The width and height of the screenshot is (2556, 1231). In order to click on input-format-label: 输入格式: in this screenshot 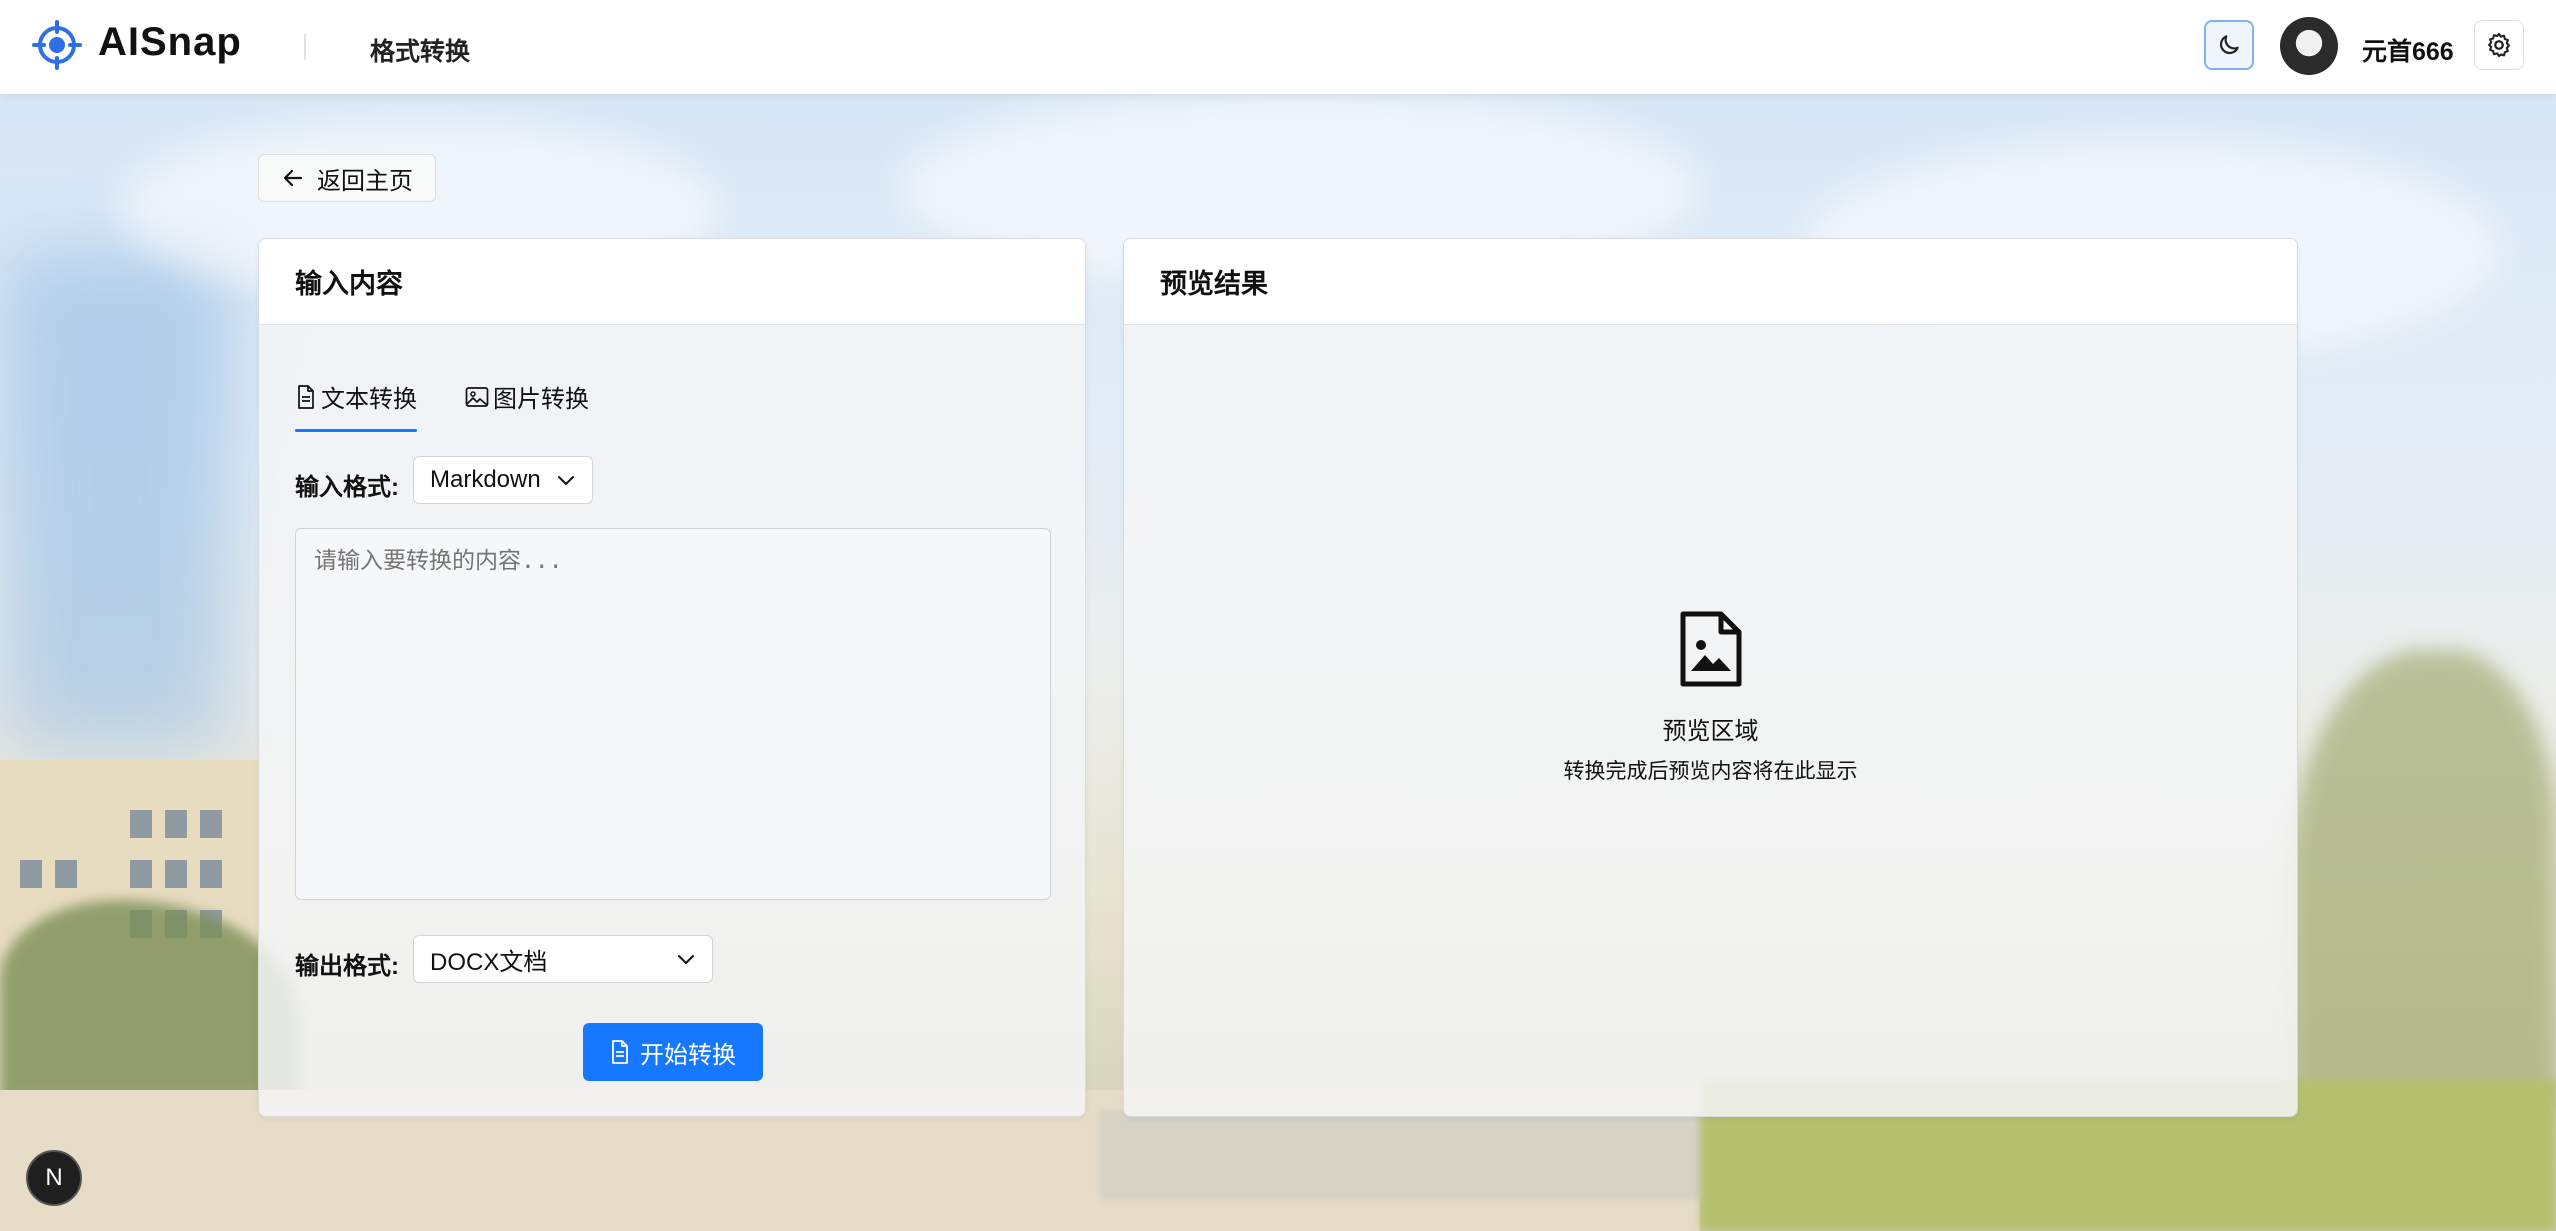, I will do `click(347, 487)`.